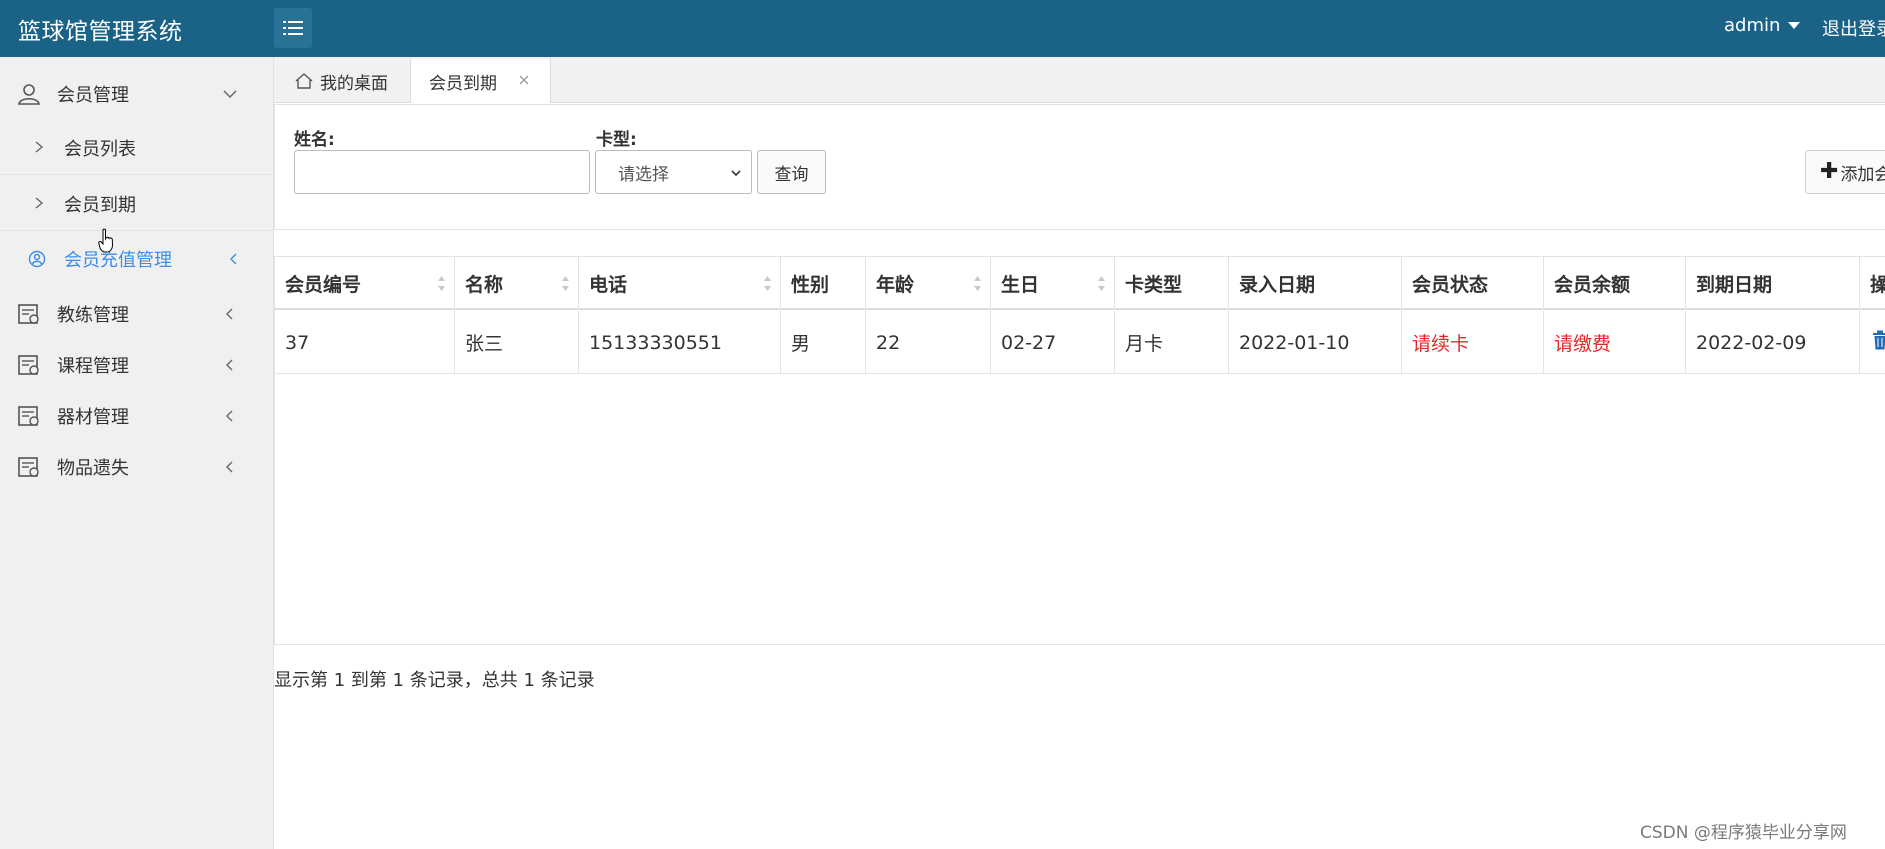 This screenshot has height=849, width=1885. What do you see at coordinates (1615, 283) in the screenshot?
I see `col-member-balance: 会员余额` at bounding box center [1615, 283].